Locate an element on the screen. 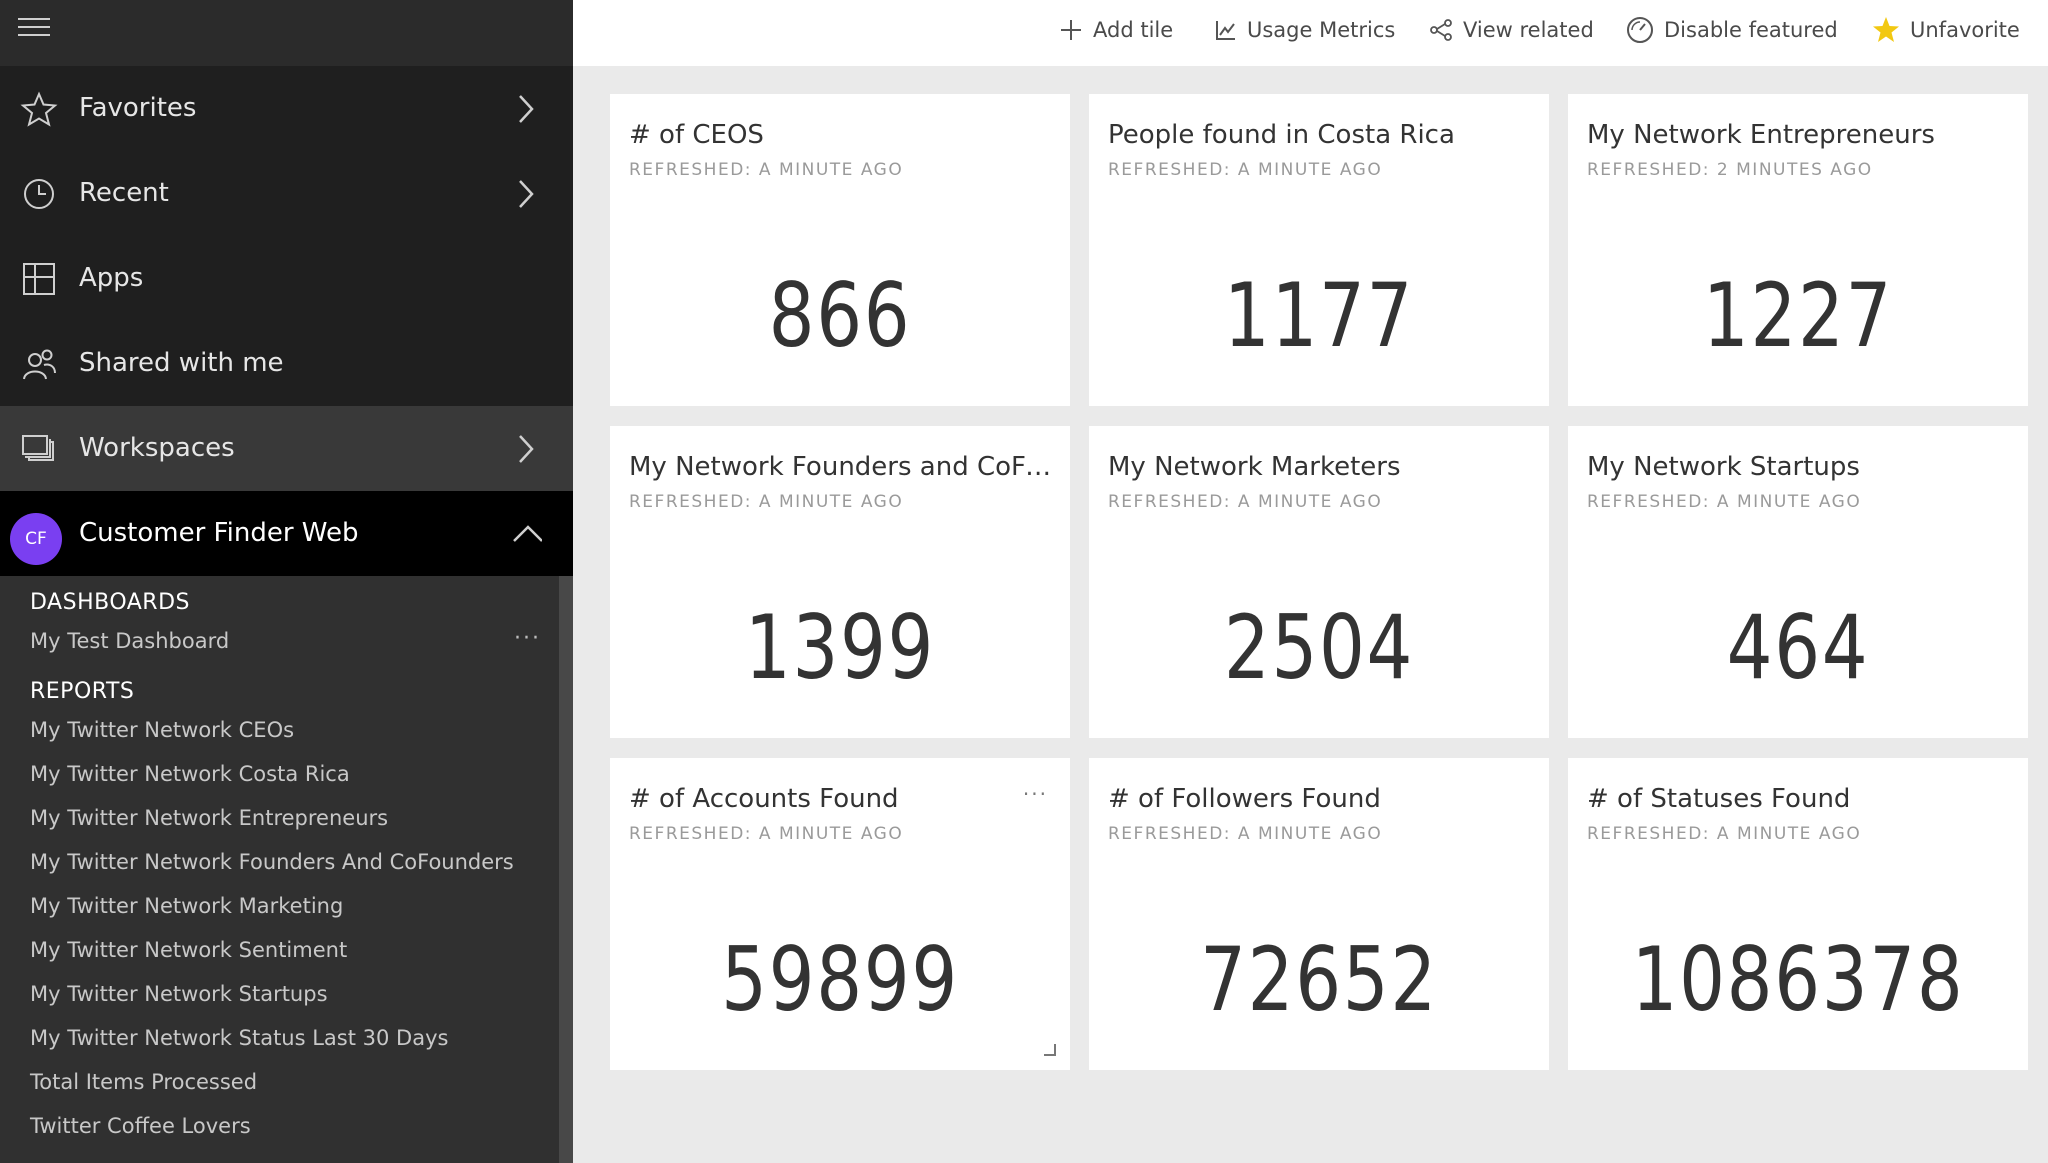 The image size is (2048, 1163). workspaces-icon is located at coordinates (38, 448).